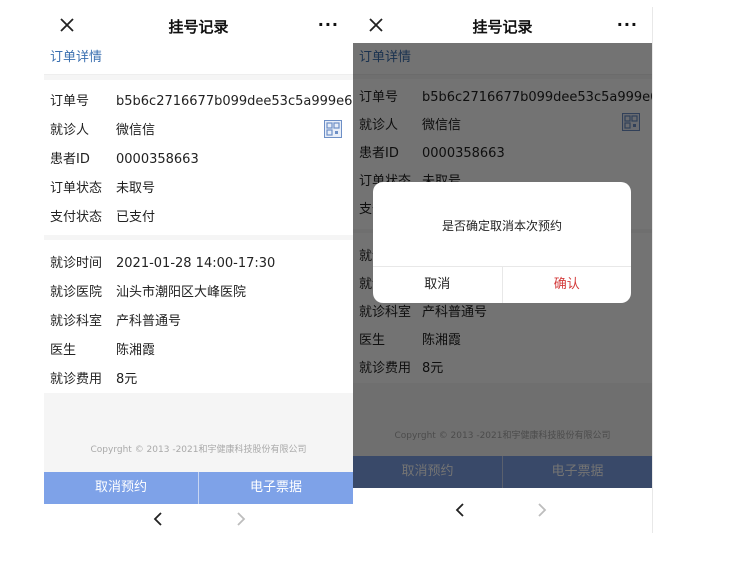  What do you see at coordinates (76, 188) in the screenshot?
I see `order-status-label: 订单状态` at bounding box center [76, 188].